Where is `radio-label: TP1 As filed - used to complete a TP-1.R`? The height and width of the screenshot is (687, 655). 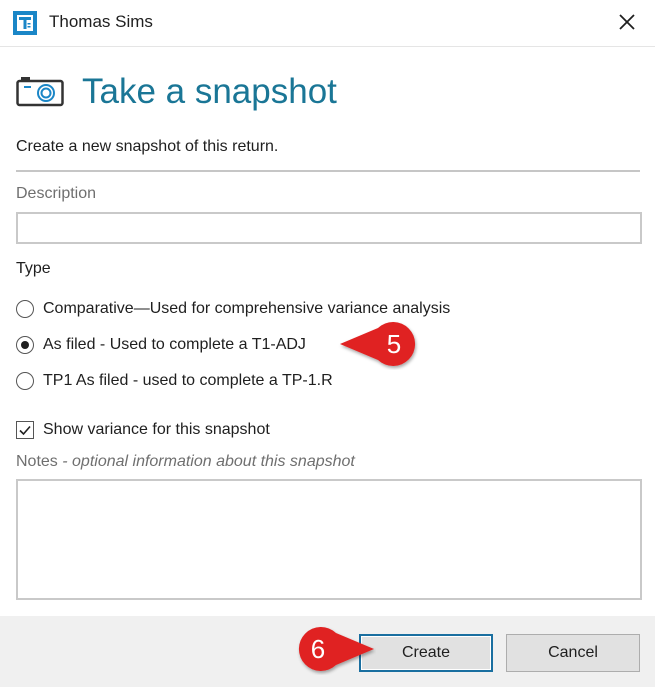
radio-label: TP1 As filed - used to complete a TP-1.R is located at coordinates (188, 380).